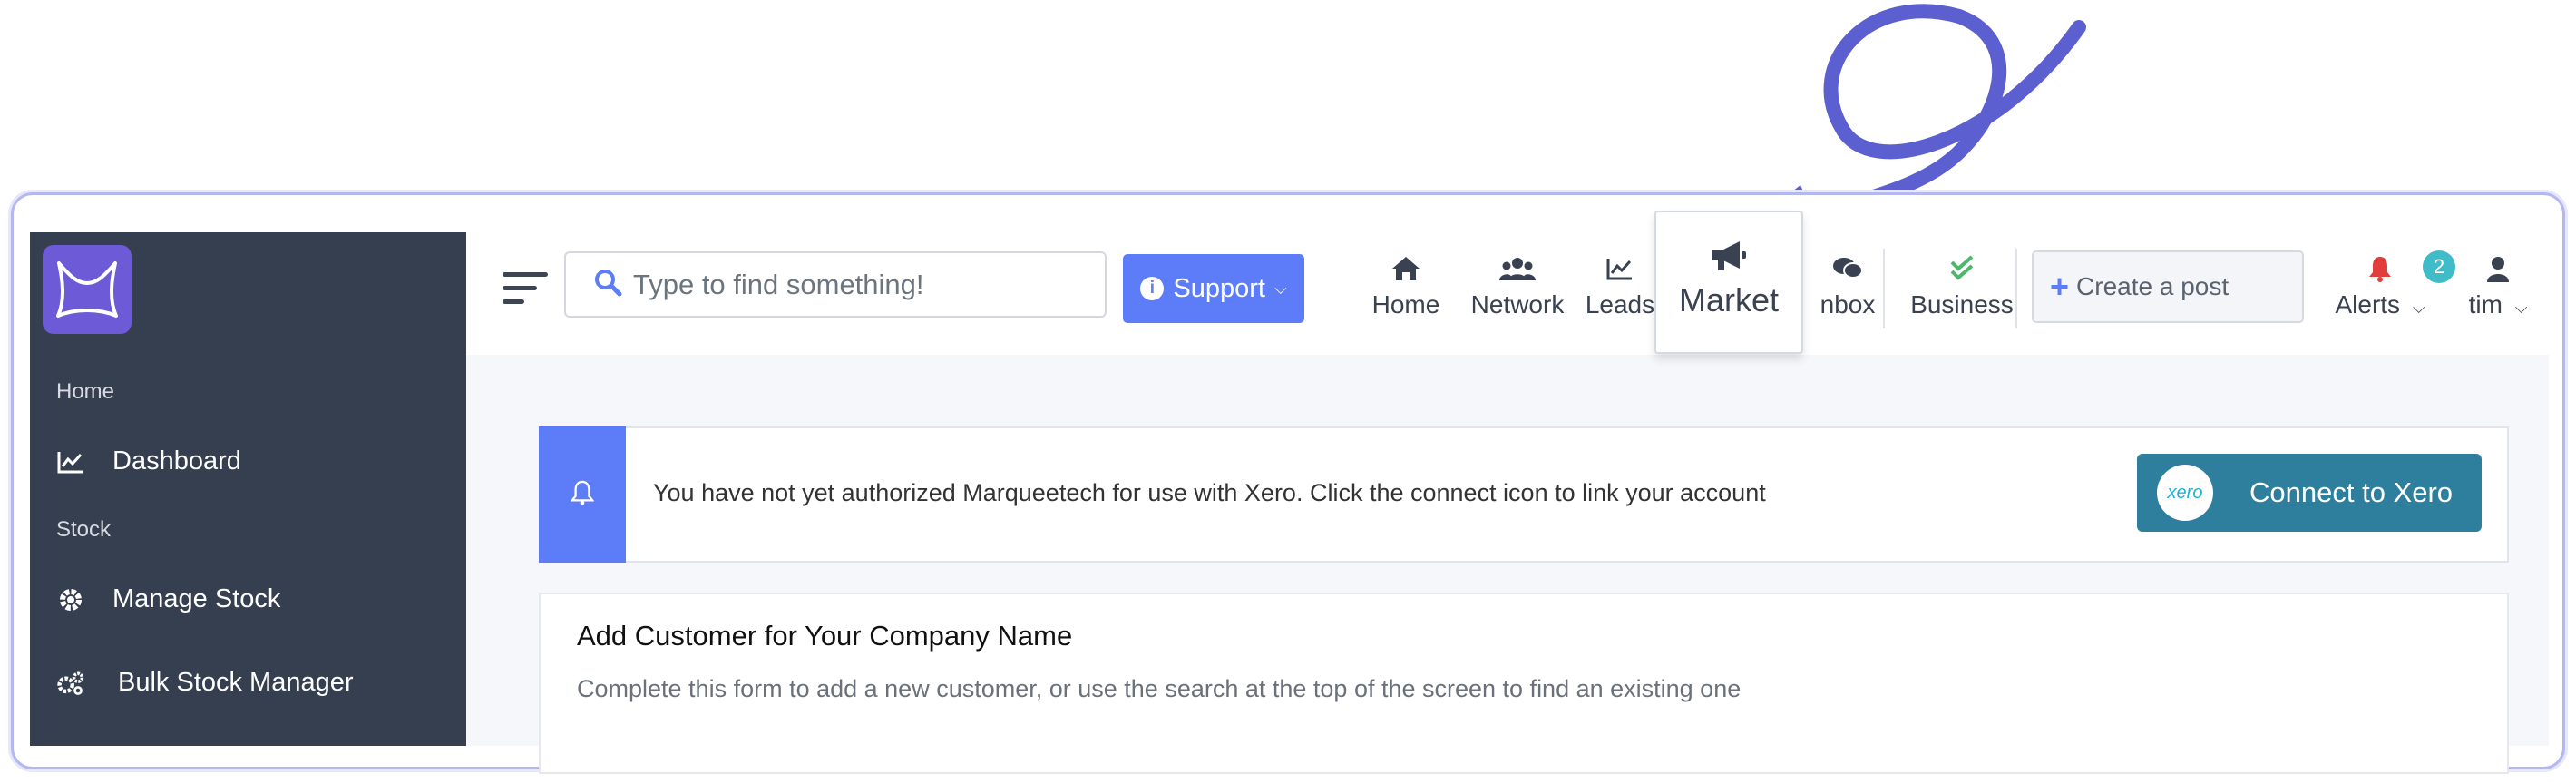 The image size is (2576, 784). What do you see at coordinates (2439, 266) in the screenshot?
I see `alerts-count-badge: 2` at bounding box center [2439, 266].